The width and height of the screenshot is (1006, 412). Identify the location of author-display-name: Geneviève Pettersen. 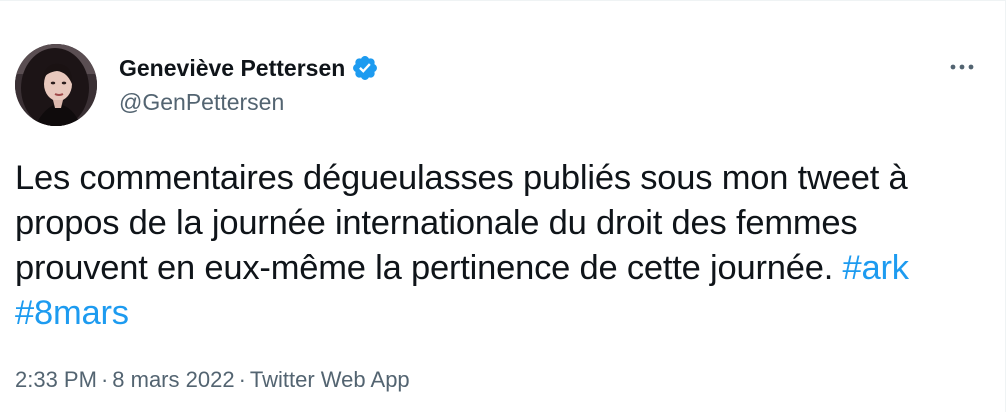
(232, 68).